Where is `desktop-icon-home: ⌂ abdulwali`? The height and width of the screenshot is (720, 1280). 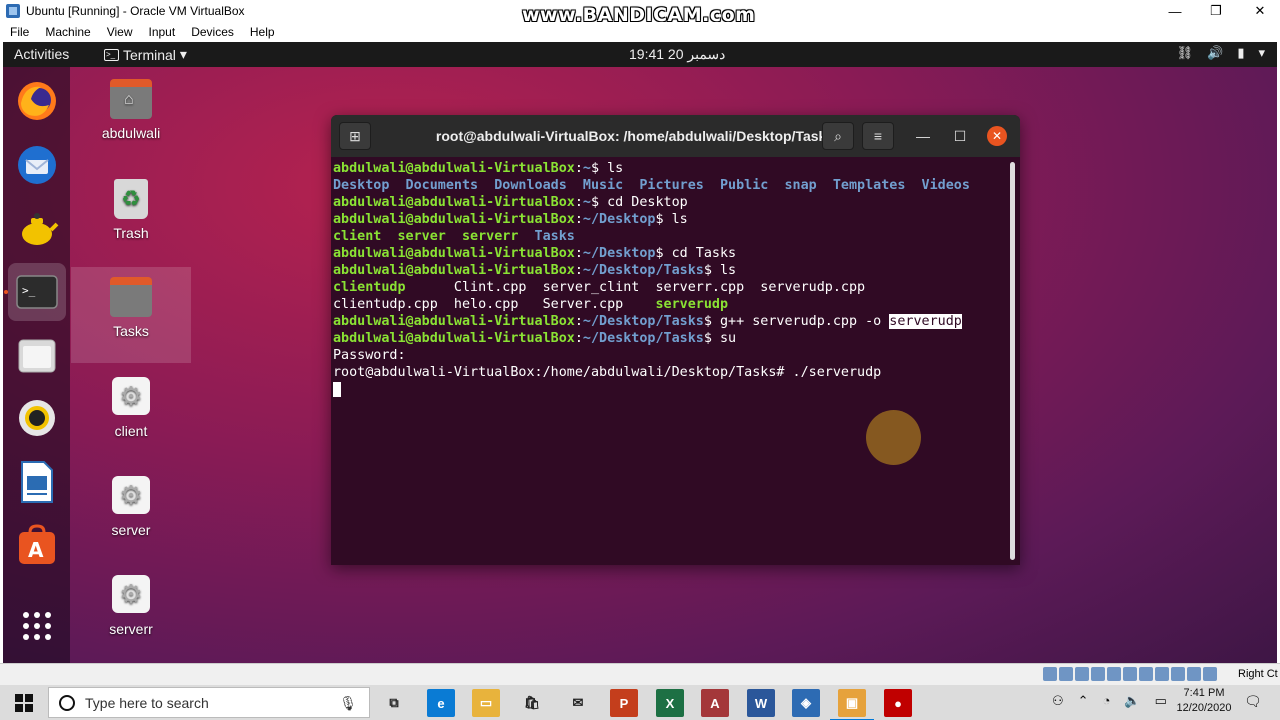 desktop-icon-home: ⌂ abdulwali is located at coordinates (131, 118).